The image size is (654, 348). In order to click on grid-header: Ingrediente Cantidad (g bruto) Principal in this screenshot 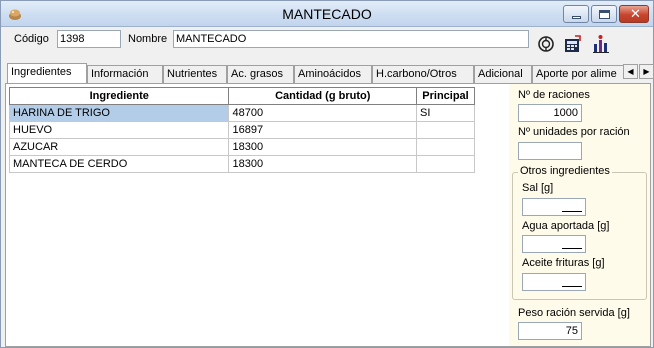, I will do `click(241, 96)`.